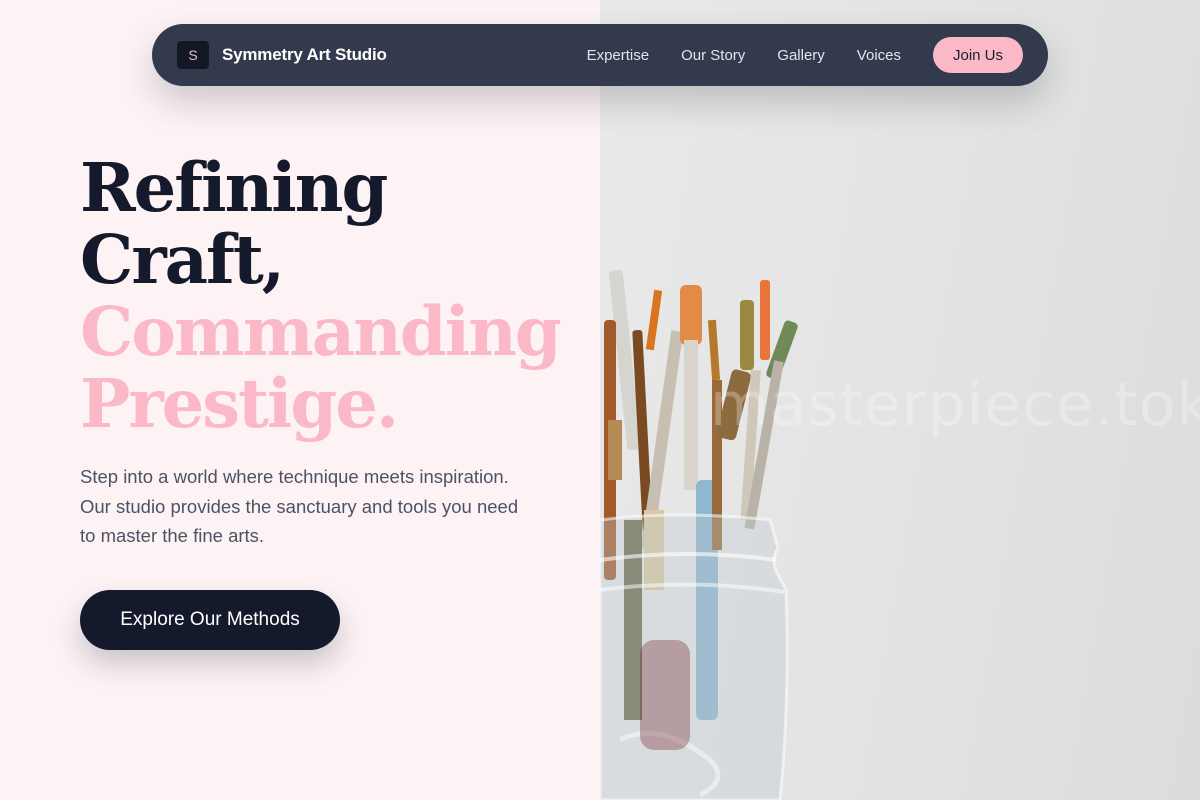 The width and height of the screenshot is (1200, 800). I want to click on explore-methods-button: Explore Our Methods, so click(210, 620).